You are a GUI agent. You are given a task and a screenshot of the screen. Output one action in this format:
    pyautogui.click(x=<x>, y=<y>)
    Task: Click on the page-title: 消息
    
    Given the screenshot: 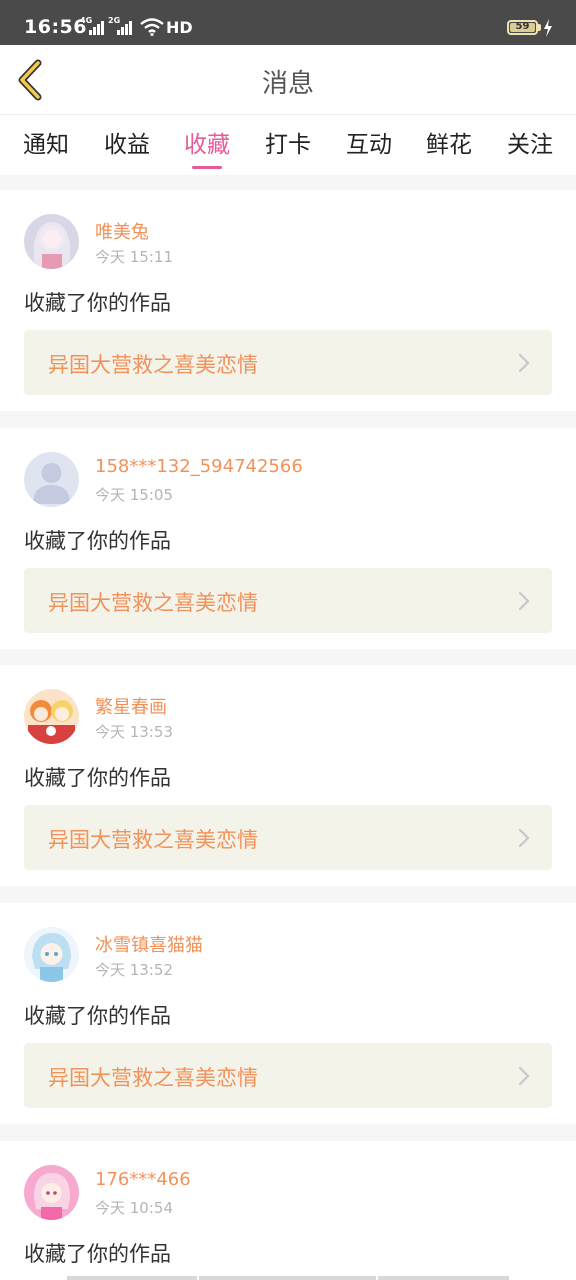 What is the action you would take?
    pyautogui.click(x=287, y=84)
    